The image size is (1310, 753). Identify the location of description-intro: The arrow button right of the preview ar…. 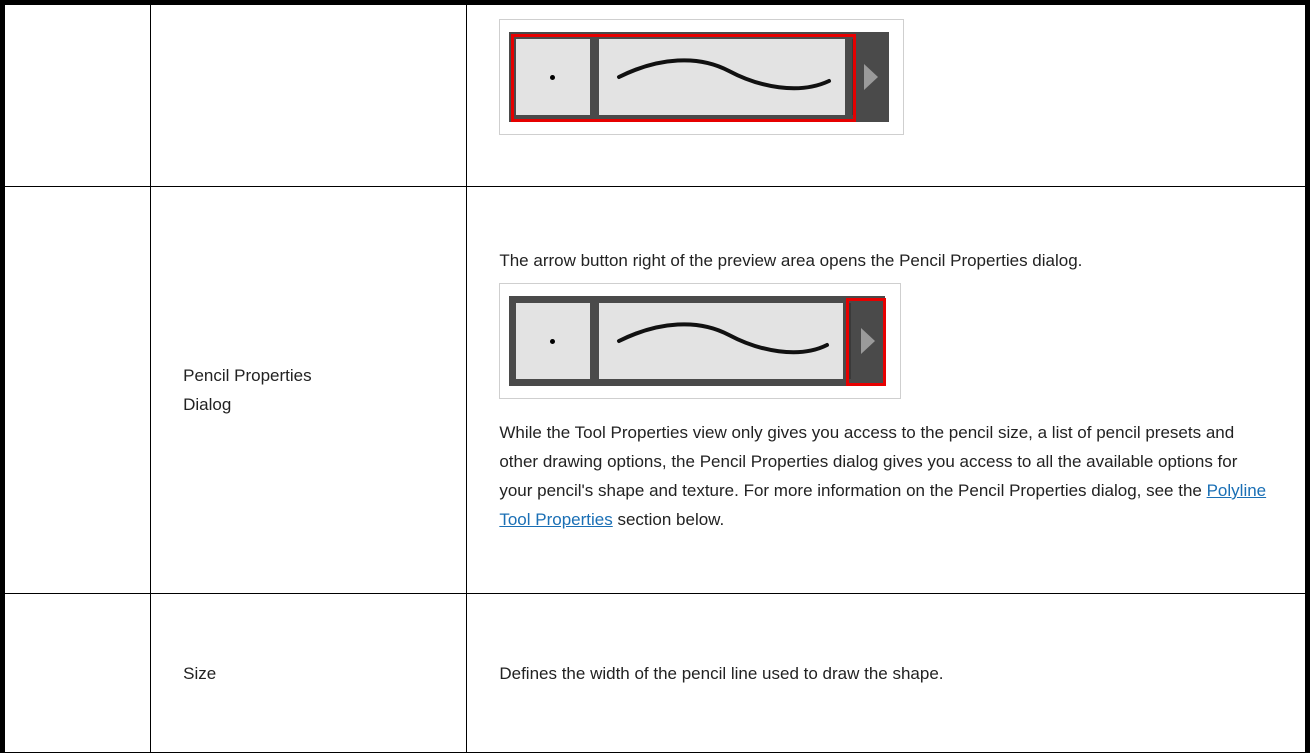
(791, 260).